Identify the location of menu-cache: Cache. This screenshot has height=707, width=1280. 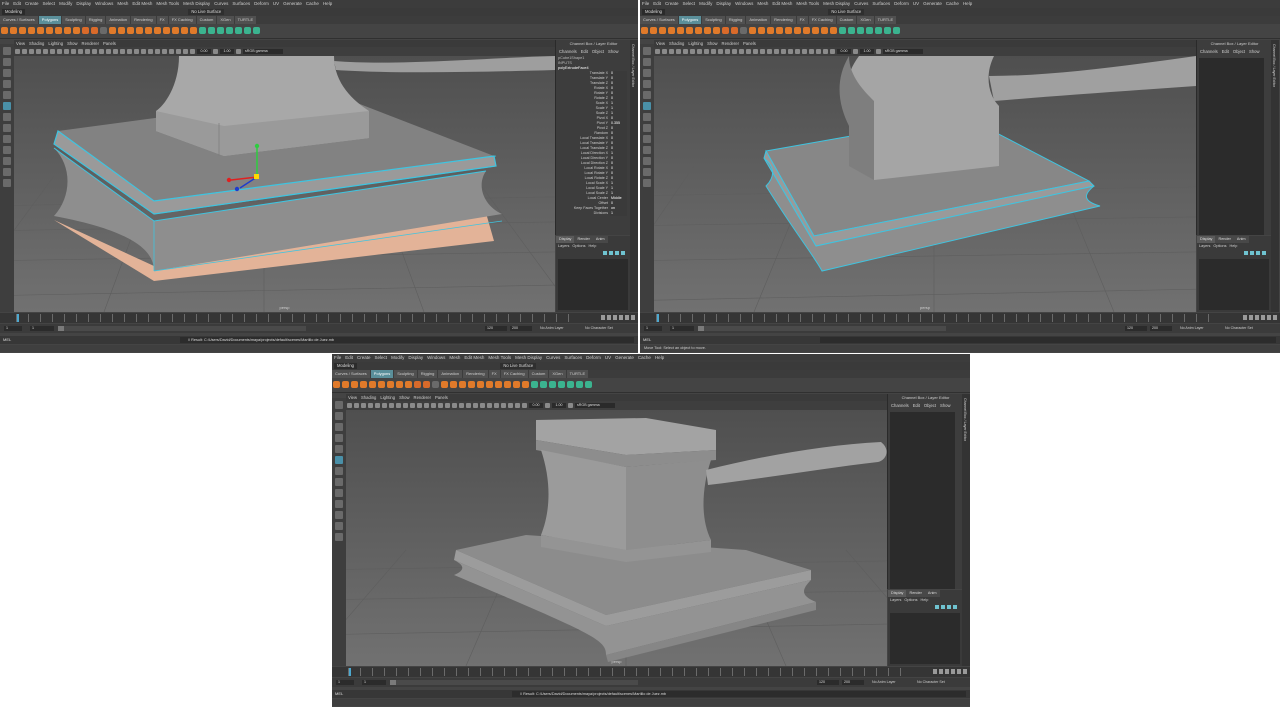
(644, 358).